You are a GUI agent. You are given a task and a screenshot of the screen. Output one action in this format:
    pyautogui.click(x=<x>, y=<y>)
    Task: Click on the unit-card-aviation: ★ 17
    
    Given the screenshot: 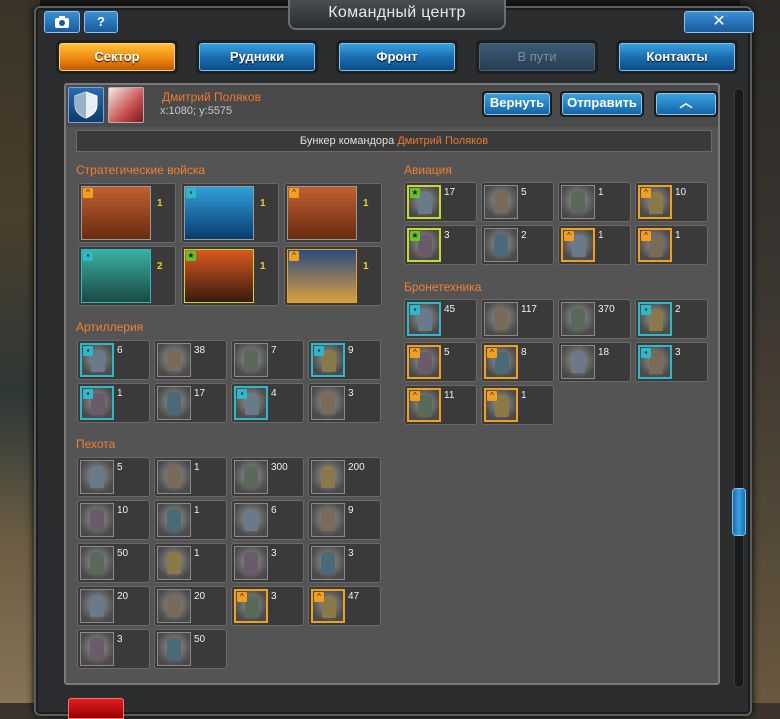 What is the action you would take?
    pyautogui.click(x=440, y=202)
    